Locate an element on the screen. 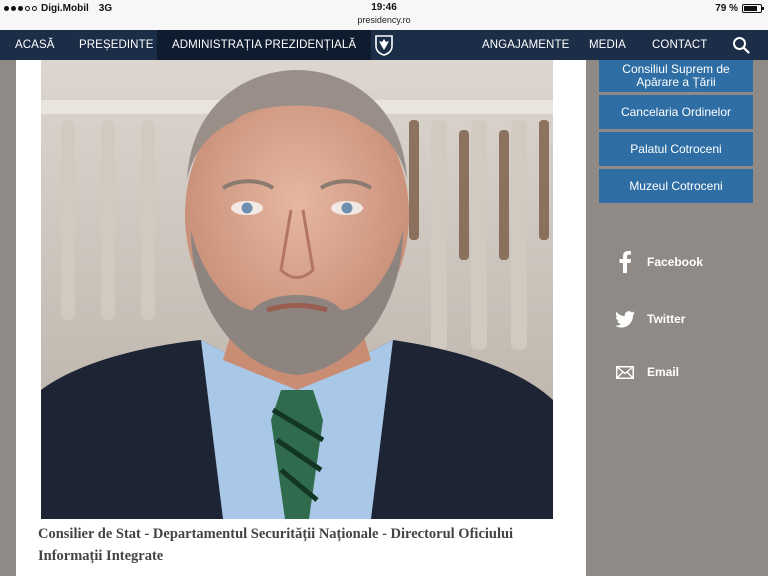  sidebar-link-cancelaria: Cancelaria Ordinelor is located at coordinates (676, 112).